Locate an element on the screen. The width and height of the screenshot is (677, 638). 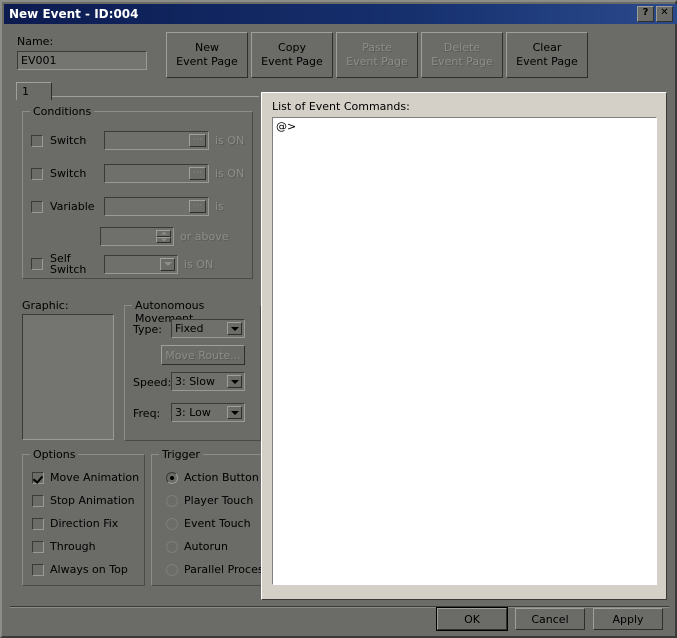
trigger-autorun: Autorun is located at coordinates (197, 546).